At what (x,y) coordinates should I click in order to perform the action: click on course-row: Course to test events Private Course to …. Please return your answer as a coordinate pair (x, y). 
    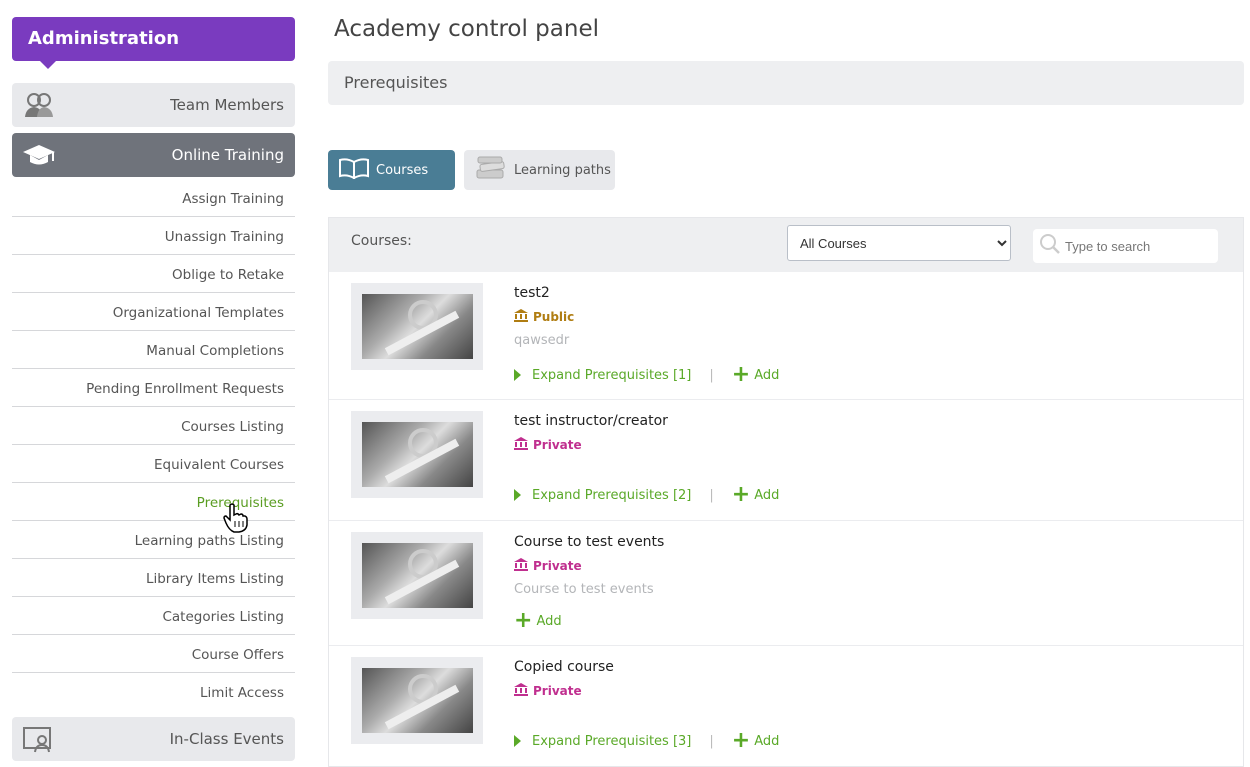
    Looking at the image, I should click on (786, 583).